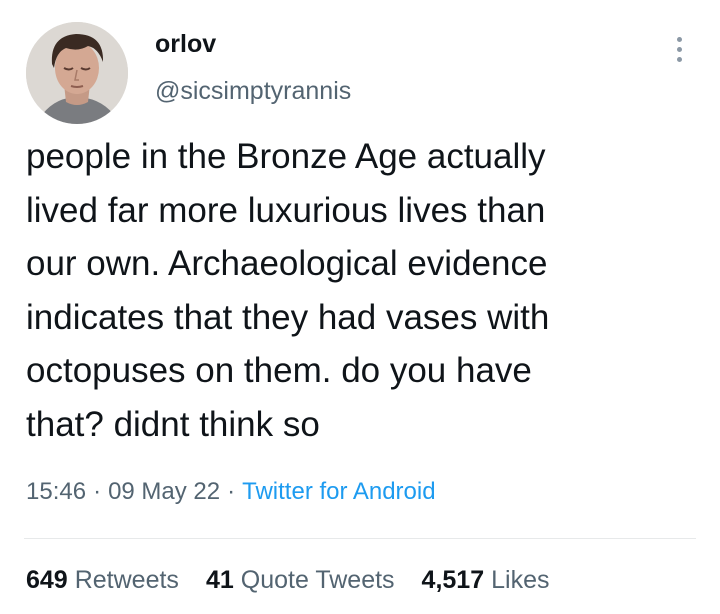 The image size is (720, 614). Describe the element at coordinates (317, 580) in the screenshot. I see `quote-tweets-label: Quote Tweets` at that location.